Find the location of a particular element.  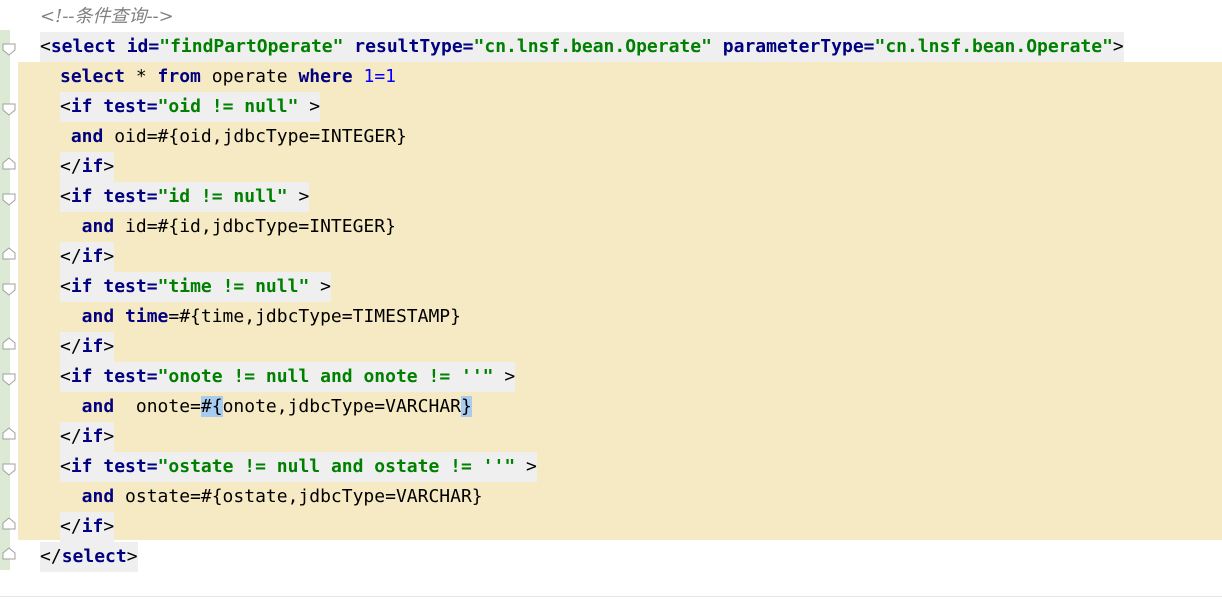

code-line: and onote=#{onote,jdbcType=VARCHAR} is located at coordinates (266, 407).